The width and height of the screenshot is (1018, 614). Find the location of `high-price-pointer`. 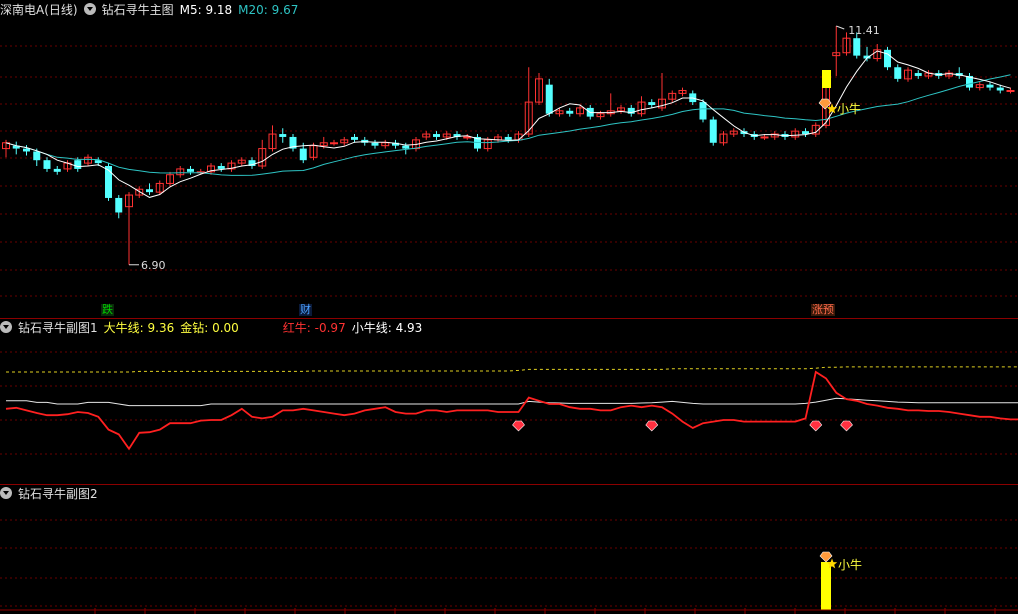

high-price-pointer is located at coordinates (840, 27).